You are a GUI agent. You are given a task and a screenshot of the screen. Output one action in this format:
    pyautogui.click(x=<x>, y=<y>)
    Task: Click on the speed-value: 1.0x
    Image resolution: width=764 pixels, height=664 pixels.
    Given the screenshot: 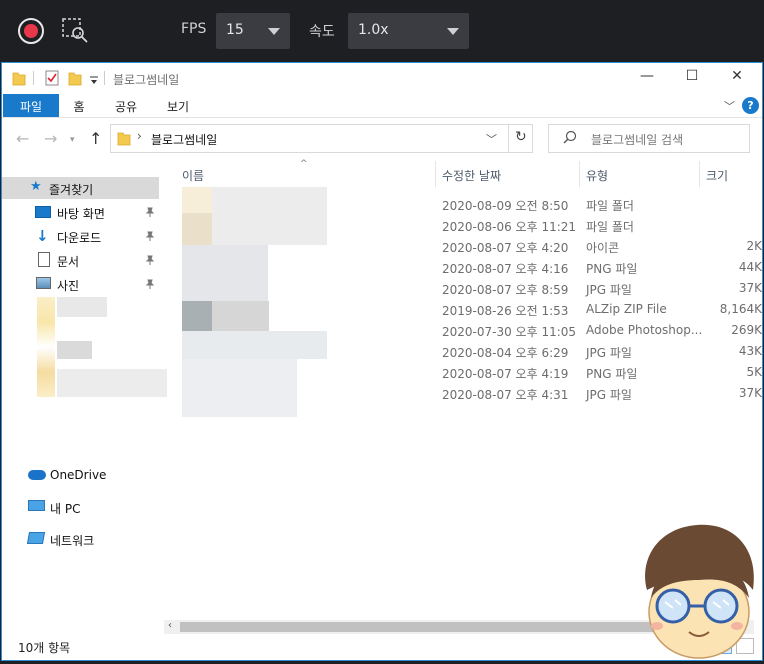 What is the action you would take?
    pyautogui.click(x=373, y=30)
    